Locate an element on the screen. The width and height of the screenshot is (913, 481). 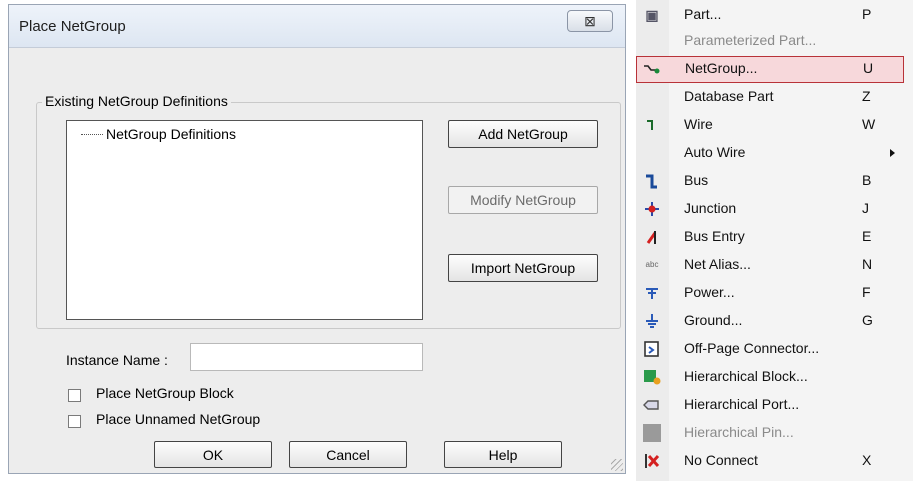
place-unnamed-netgroup-checkbox is located at coordinates (74, 421).